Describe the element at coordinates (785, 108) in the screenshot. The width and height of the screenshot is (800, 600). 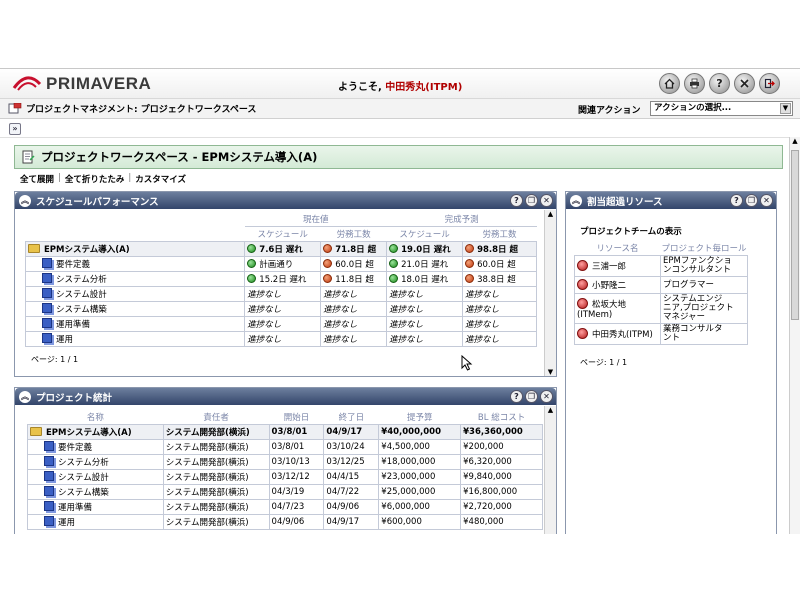
I see `chevron-down-icon: ▼` at that location.